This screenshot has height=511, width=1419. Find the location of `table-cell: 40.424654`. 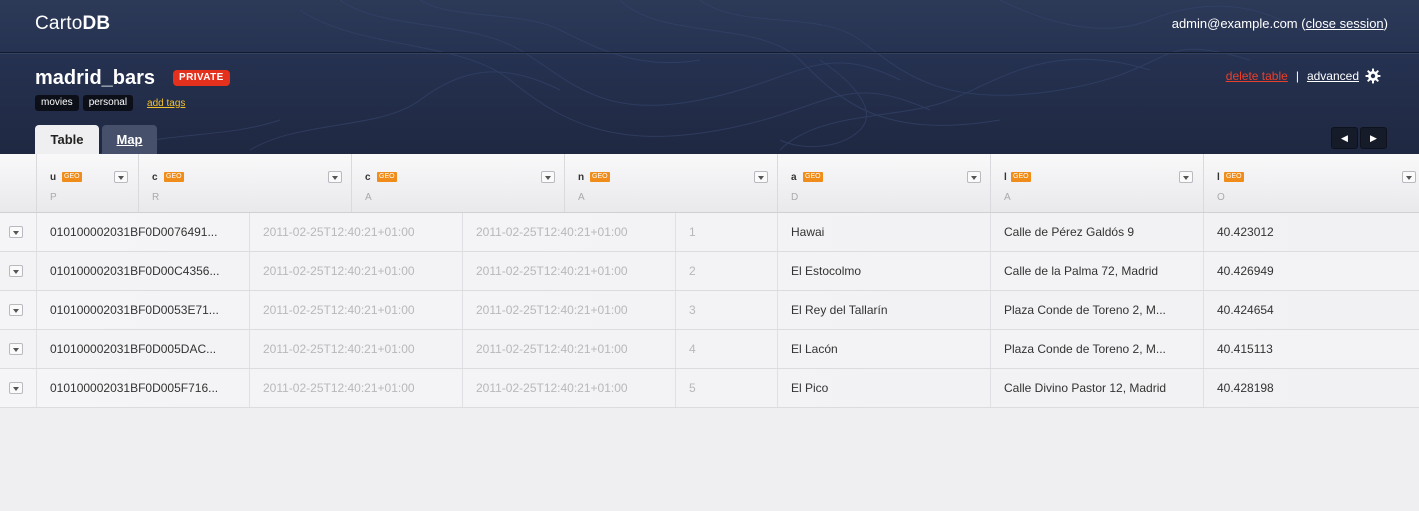

table-cell: 40.424654 is located at coordinates (1309, 310).